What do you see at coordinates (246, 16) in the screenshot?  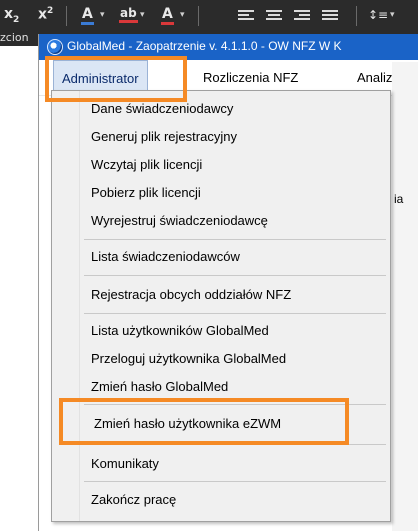 I see `align-left-icon` at bounding box center [246, 16].